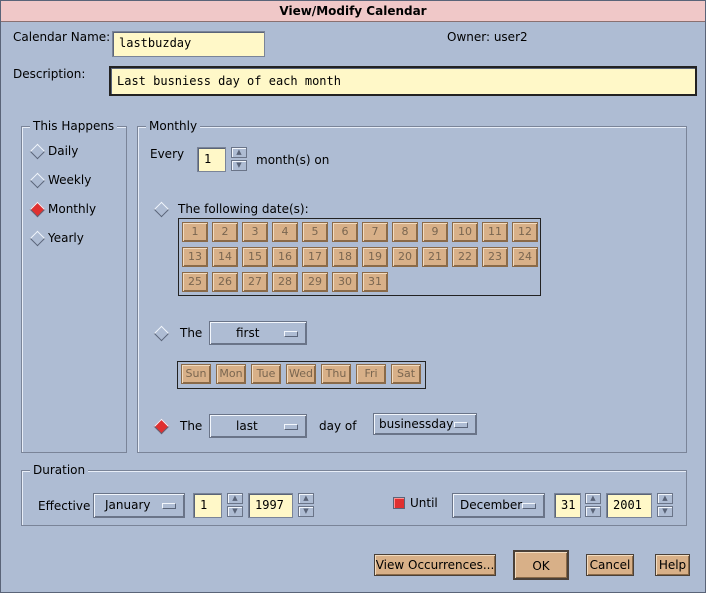  I want to click on until-day-spinner: ▲ ▼, so click(593, 505).